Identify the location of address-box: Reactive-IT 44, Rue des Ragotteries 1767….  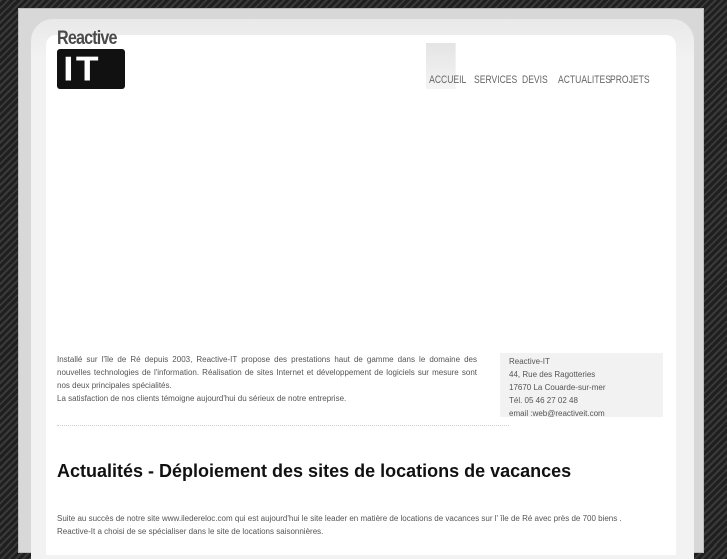
(581, 386).